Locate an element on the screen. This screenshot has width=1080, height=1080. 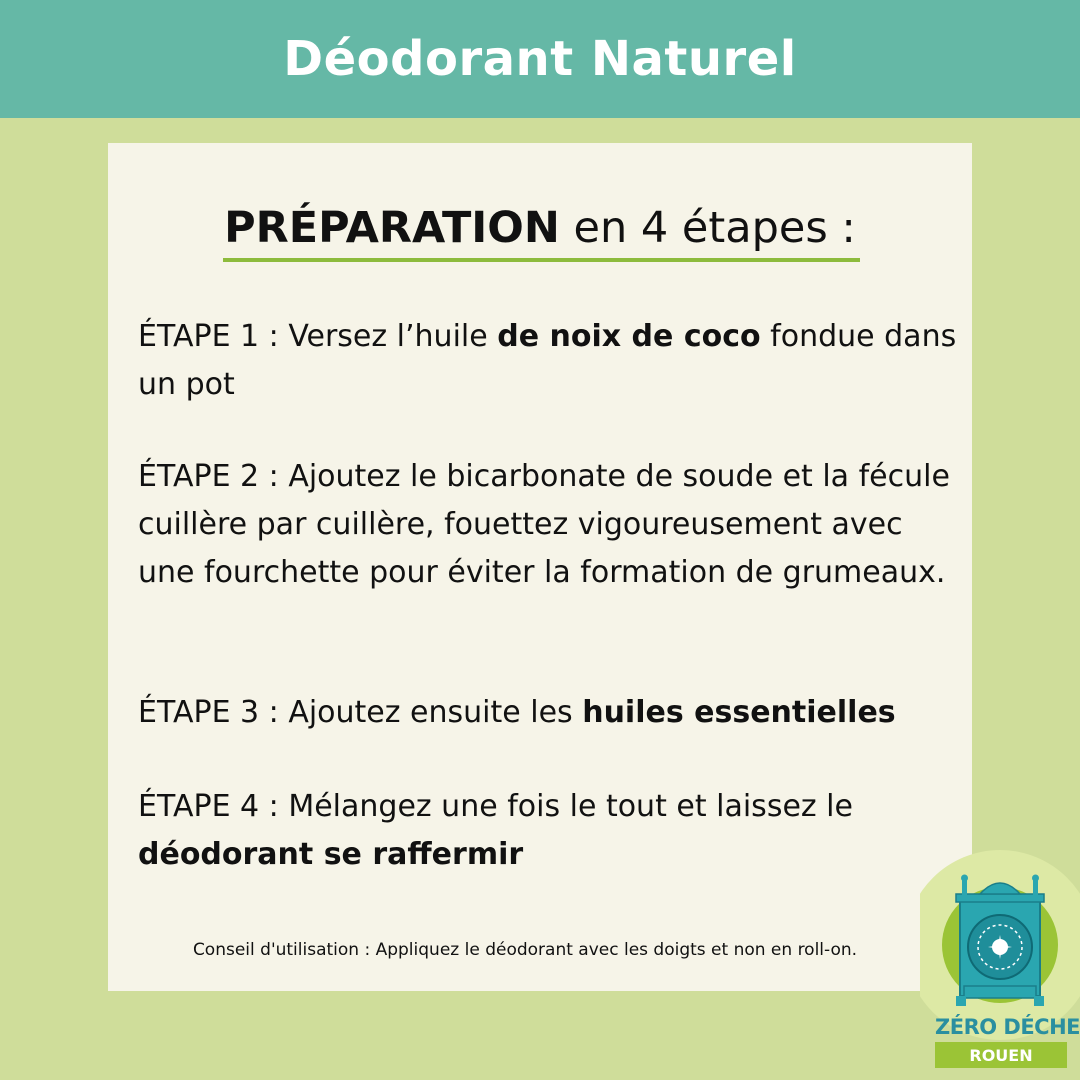
step-3-text: ÉTAPE 3 : Ajoutez ensuite les is located at coordinates (360, 712).